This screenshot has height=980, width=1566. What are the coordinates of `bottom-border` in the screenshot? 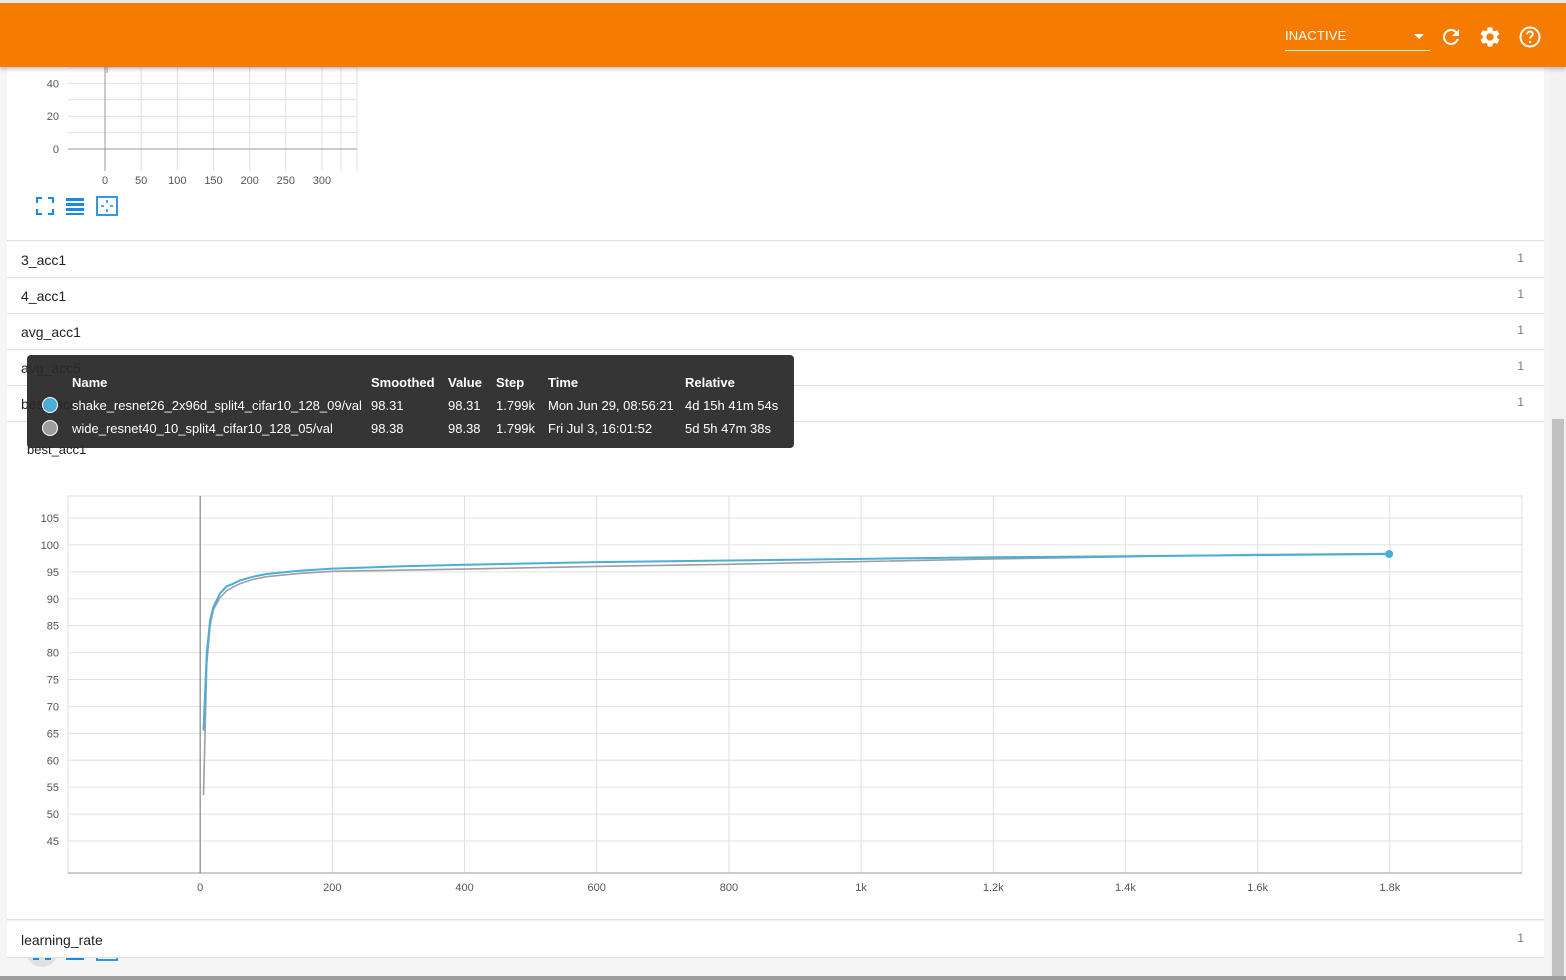 It's located at (783, 978).